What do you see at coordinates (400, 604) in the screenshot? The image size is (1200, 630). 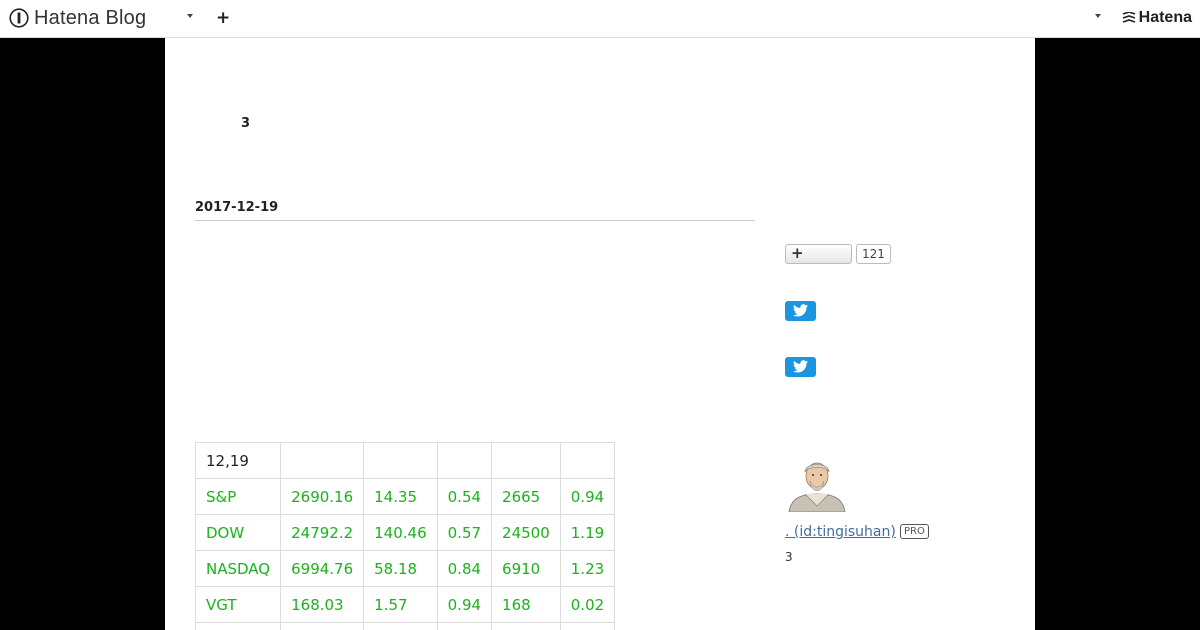 I see `table-cell: 1.57` at bounding box center [400, 604].